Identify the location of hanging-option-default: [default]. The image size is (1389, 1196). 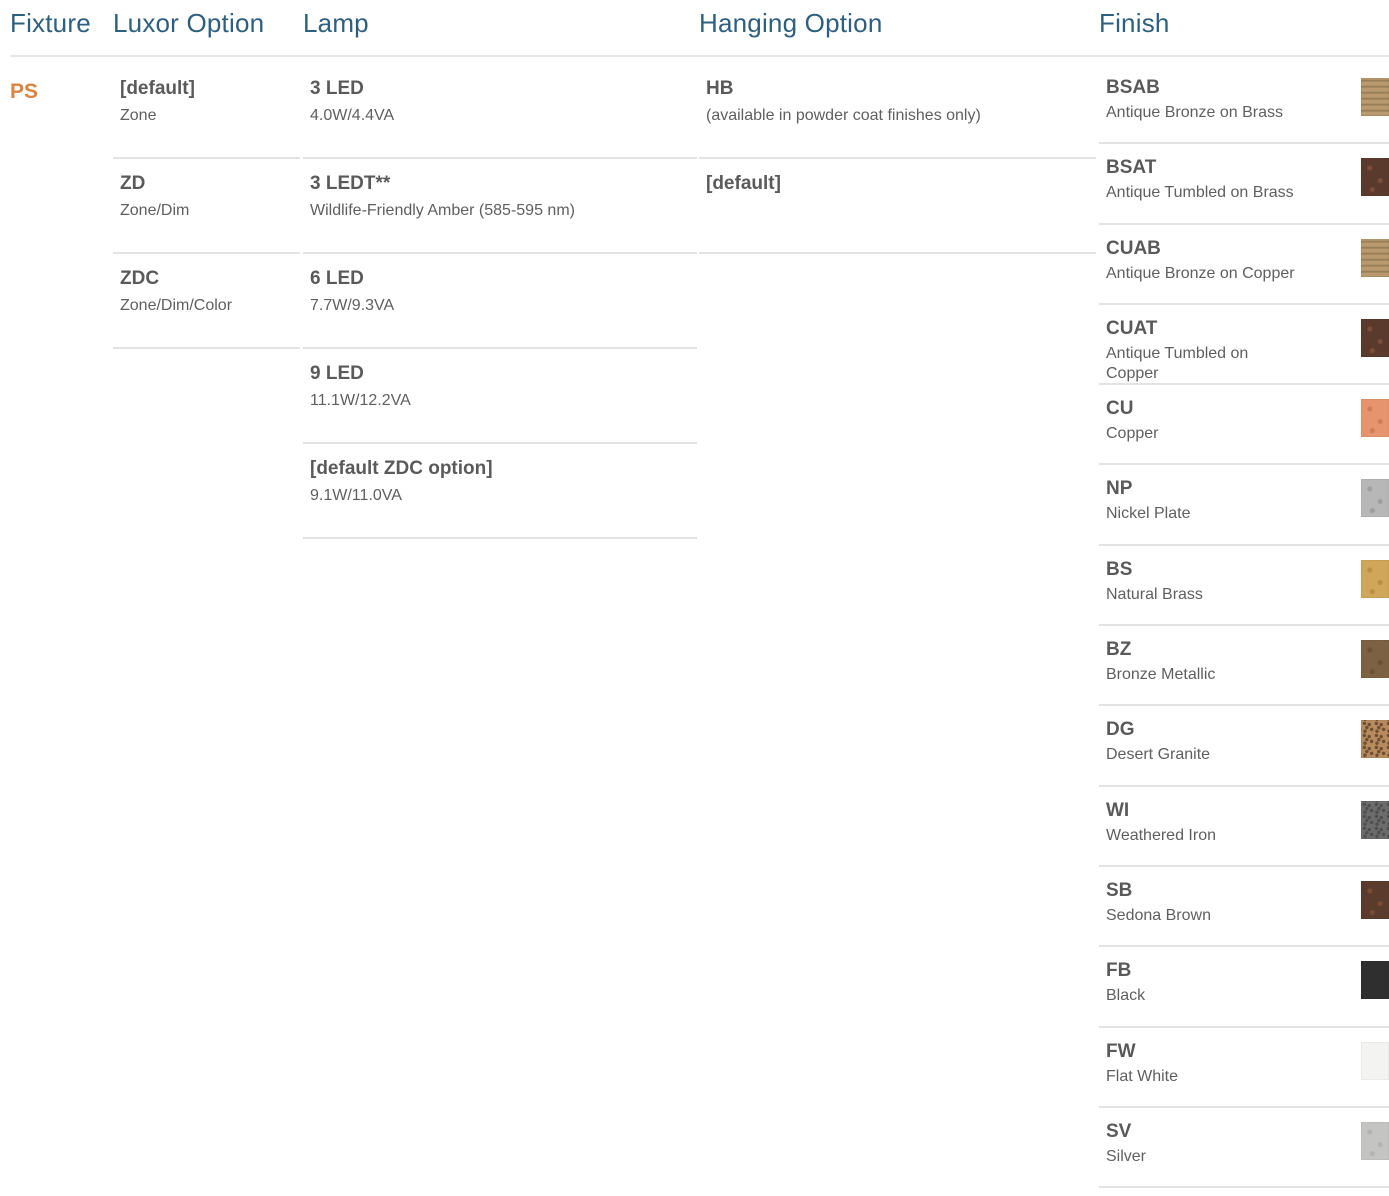
(897, 206).